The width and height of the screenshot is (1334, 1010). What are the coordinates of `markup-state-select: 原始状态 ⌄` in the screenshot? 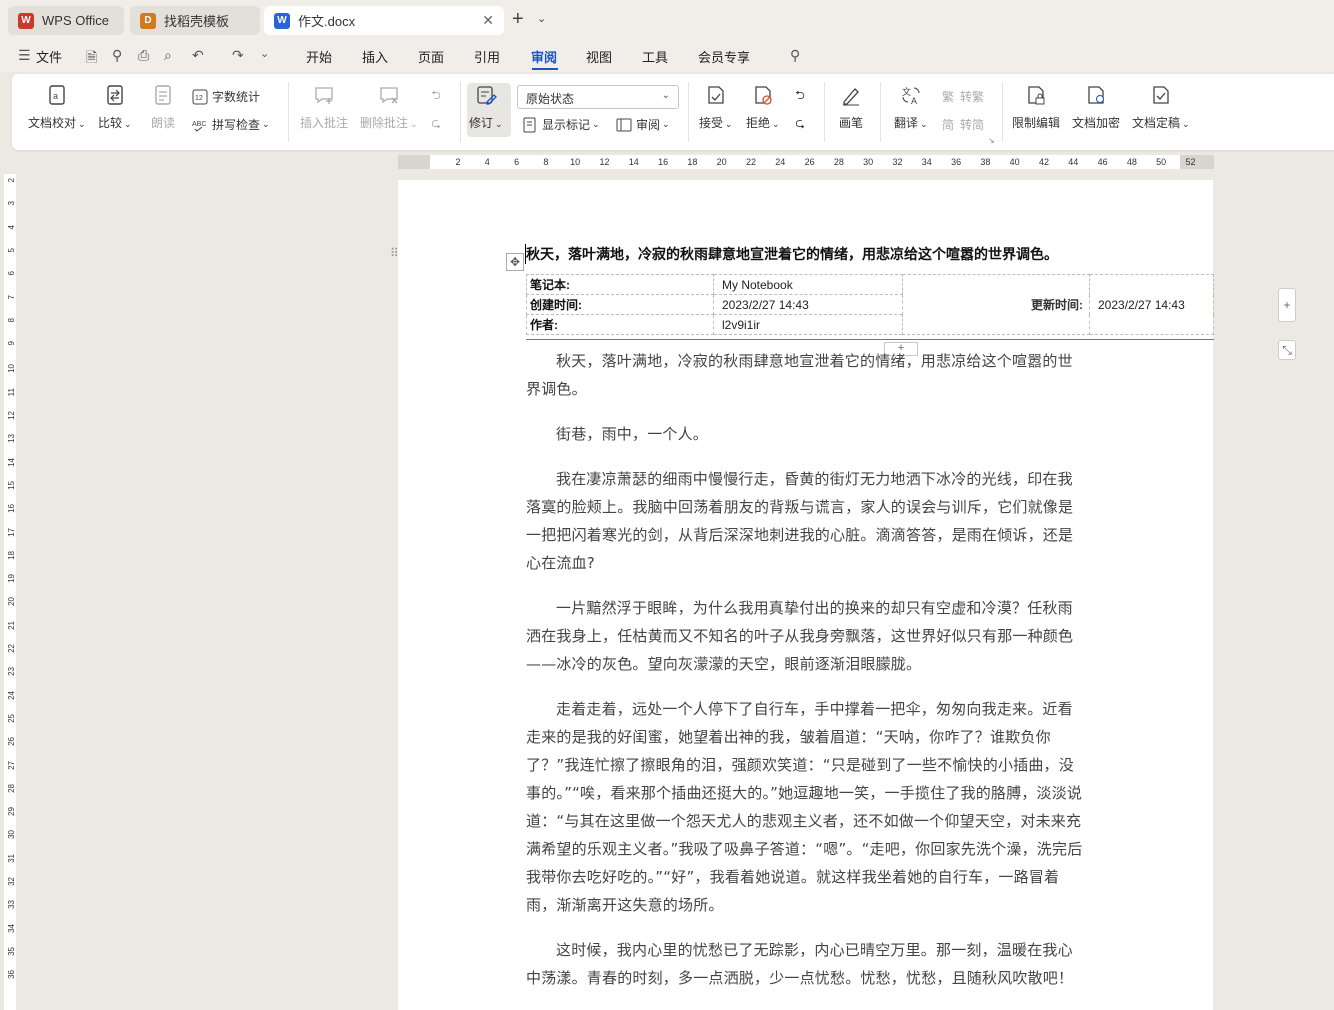 It's located at (598, 97).